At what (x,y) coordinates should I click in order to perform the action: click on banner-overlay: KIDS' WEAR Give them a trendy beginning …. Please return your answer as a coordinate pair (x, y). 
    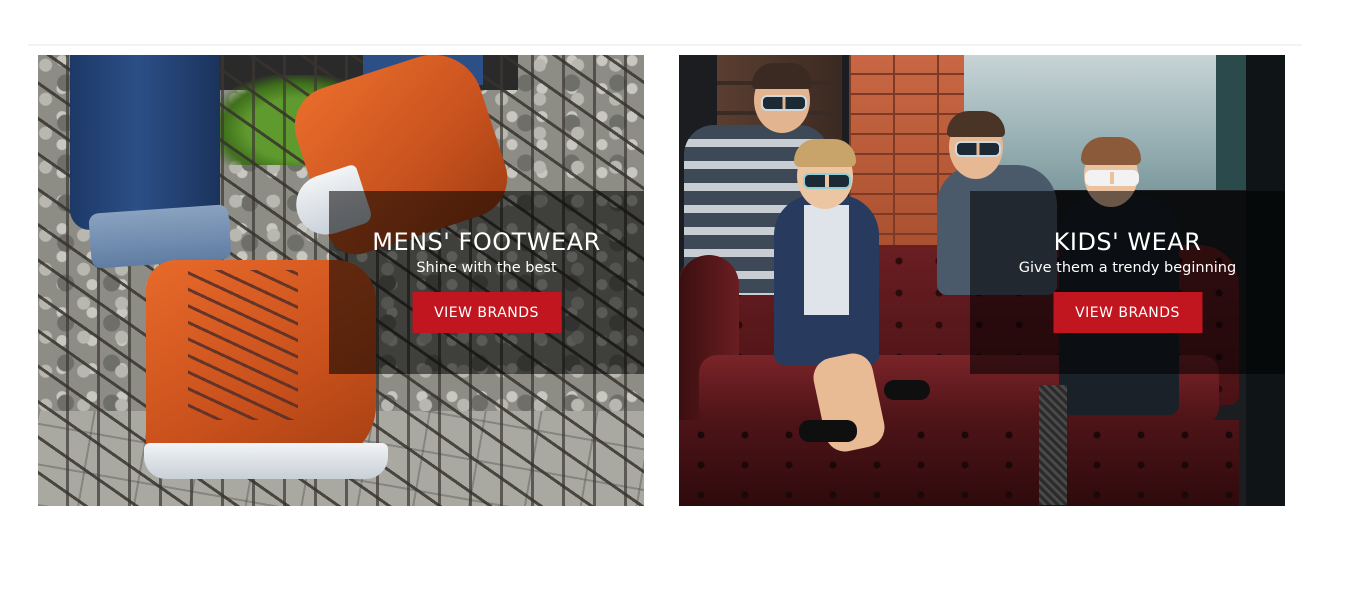
    Looking at the image, I should click on (1127, 282).